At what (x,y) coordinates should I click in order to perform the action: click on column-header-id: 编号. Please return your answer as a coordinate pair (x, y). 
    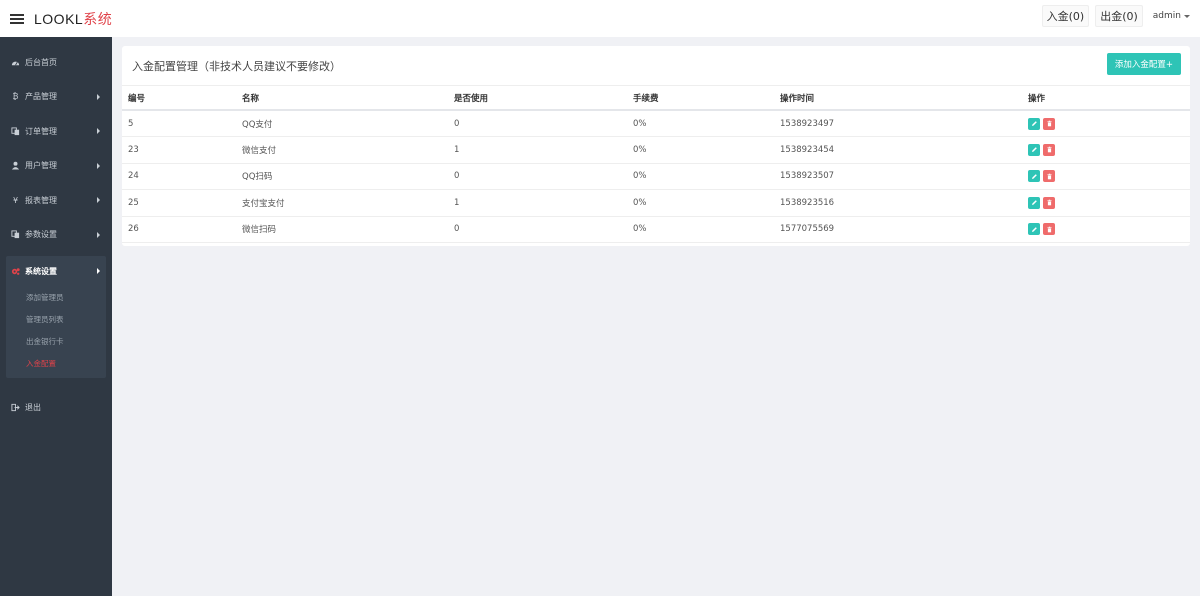
    Looking at the image, I should click on (179, 98).